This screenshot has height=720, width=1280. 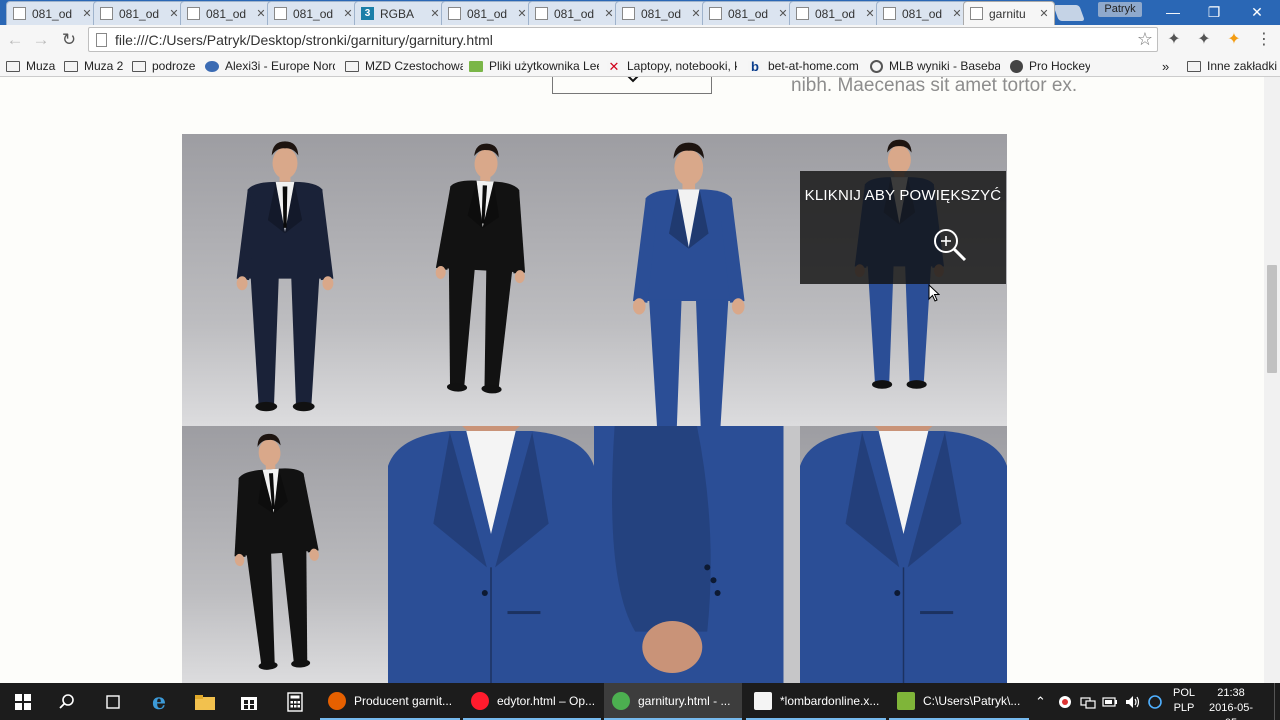 What do you see at coordinates (280, 66) in the screenshot?
I see `bookmark-label: Alexi3i - Europe Nord` at bounding box center [280, 66].